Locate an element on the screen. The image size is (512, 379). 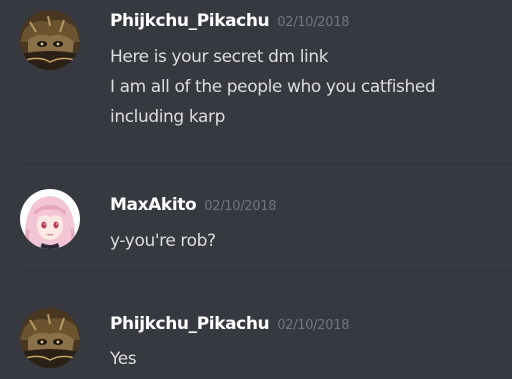
message-content: Yes is located at coordinates (305, 359).